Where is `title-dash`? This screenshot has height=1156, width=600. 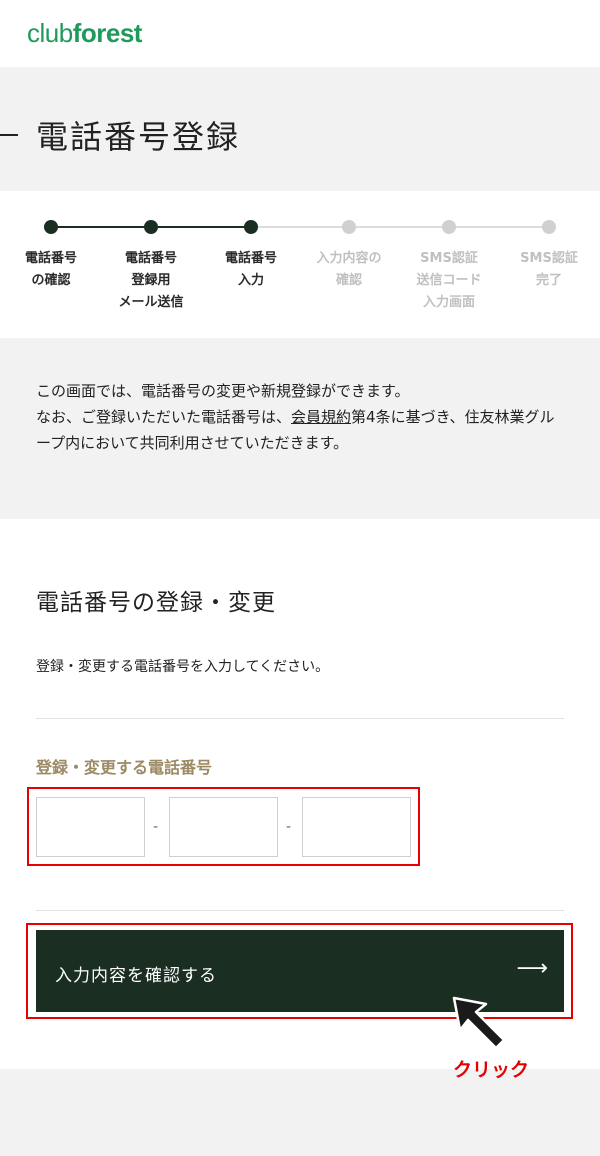 title-dash is located at coordinates (9, 135).